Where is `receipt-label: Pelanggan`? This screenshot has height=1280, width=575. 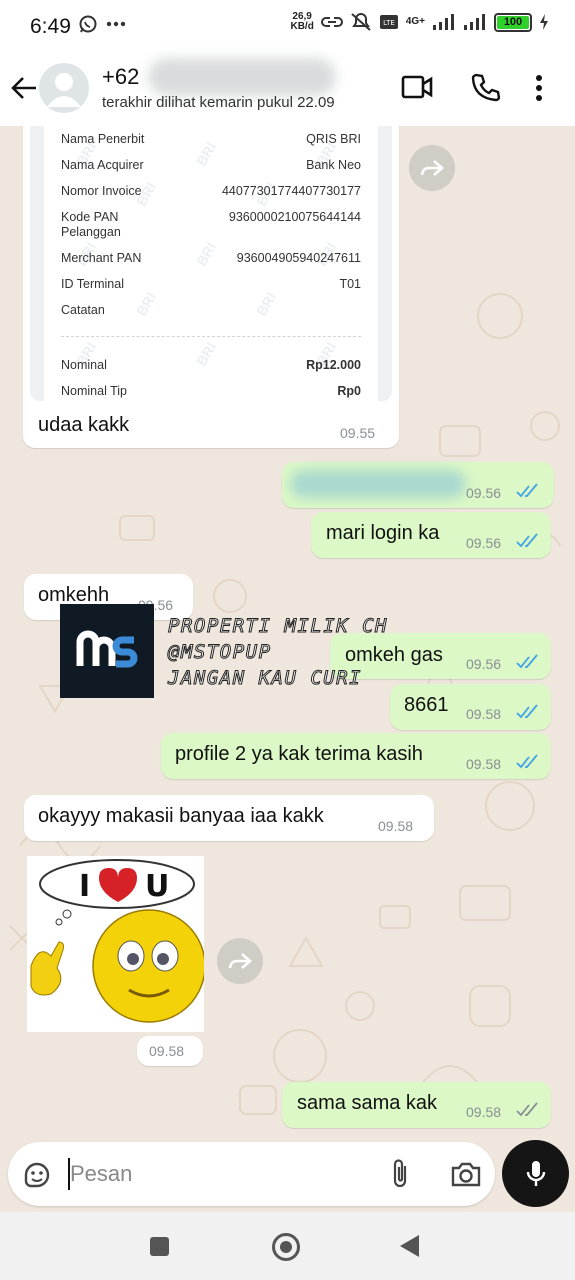 receipt-label: Pelanggan is located at coordinates (91, 232).